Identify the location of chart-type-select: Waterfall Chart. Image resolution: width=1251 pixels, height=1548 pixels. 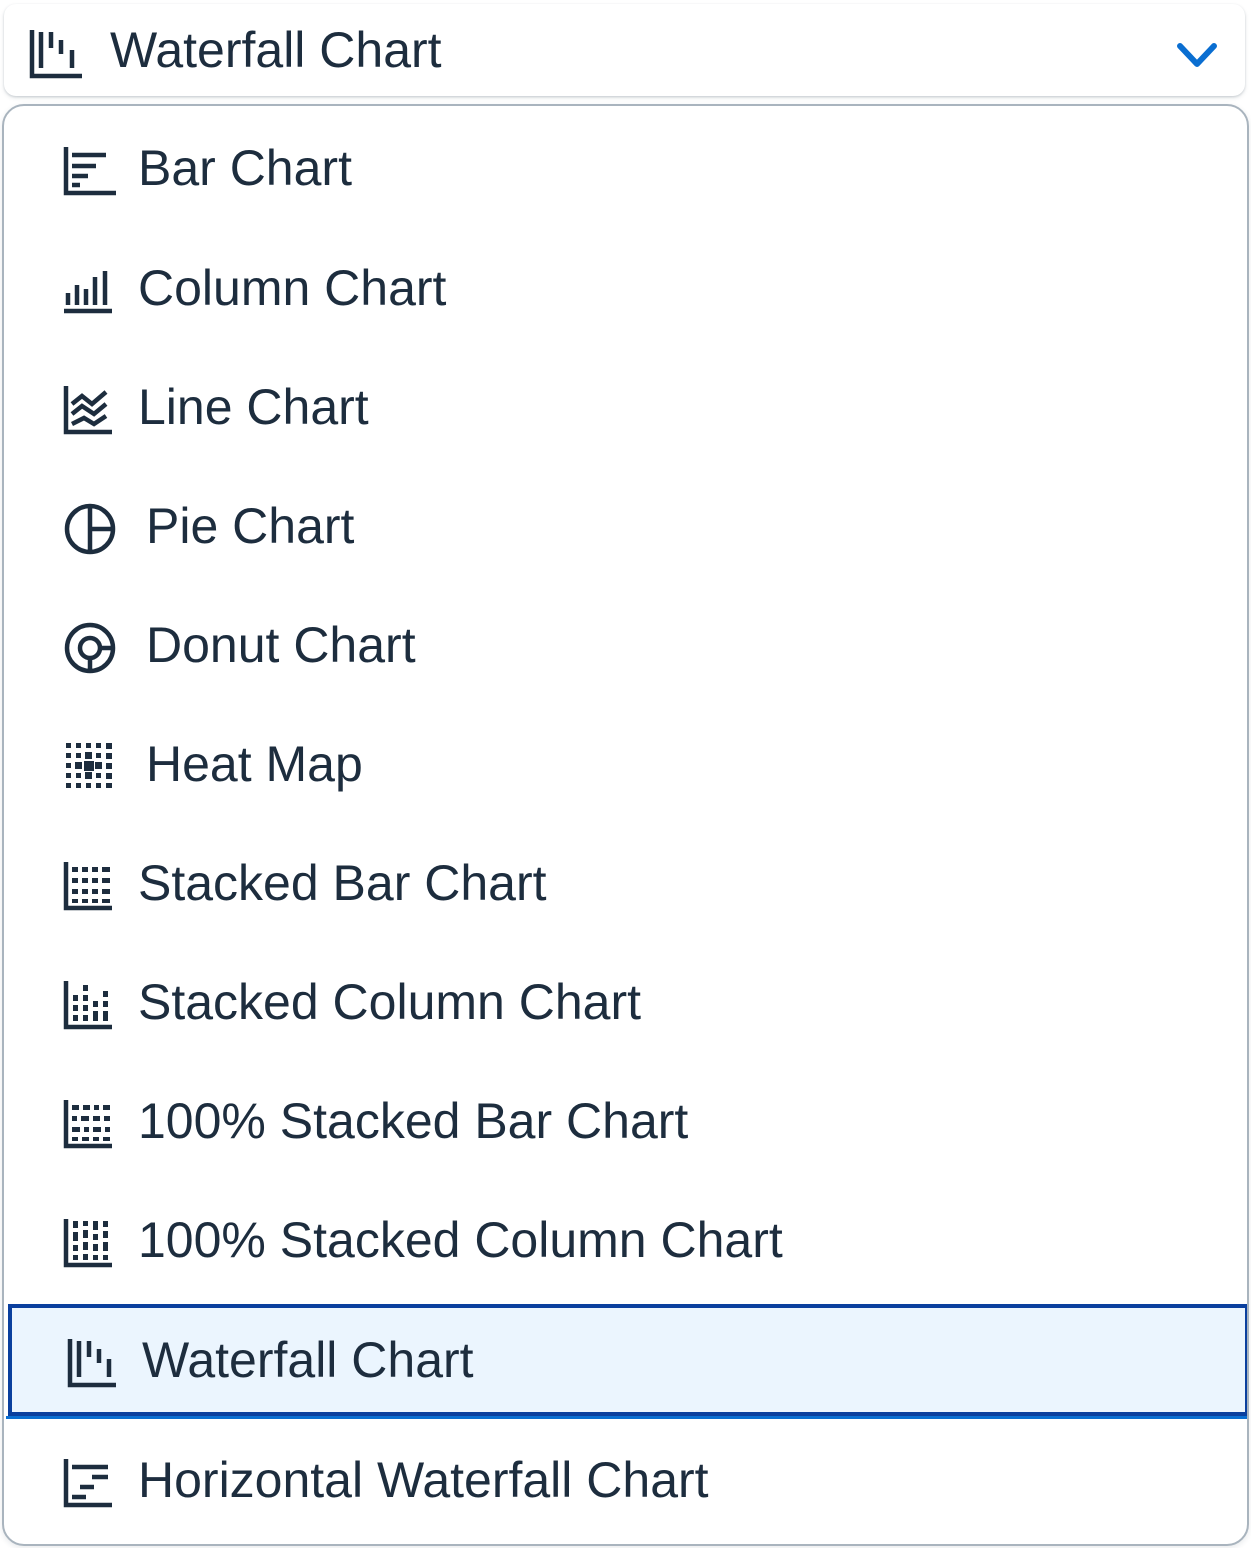
(624, 50).